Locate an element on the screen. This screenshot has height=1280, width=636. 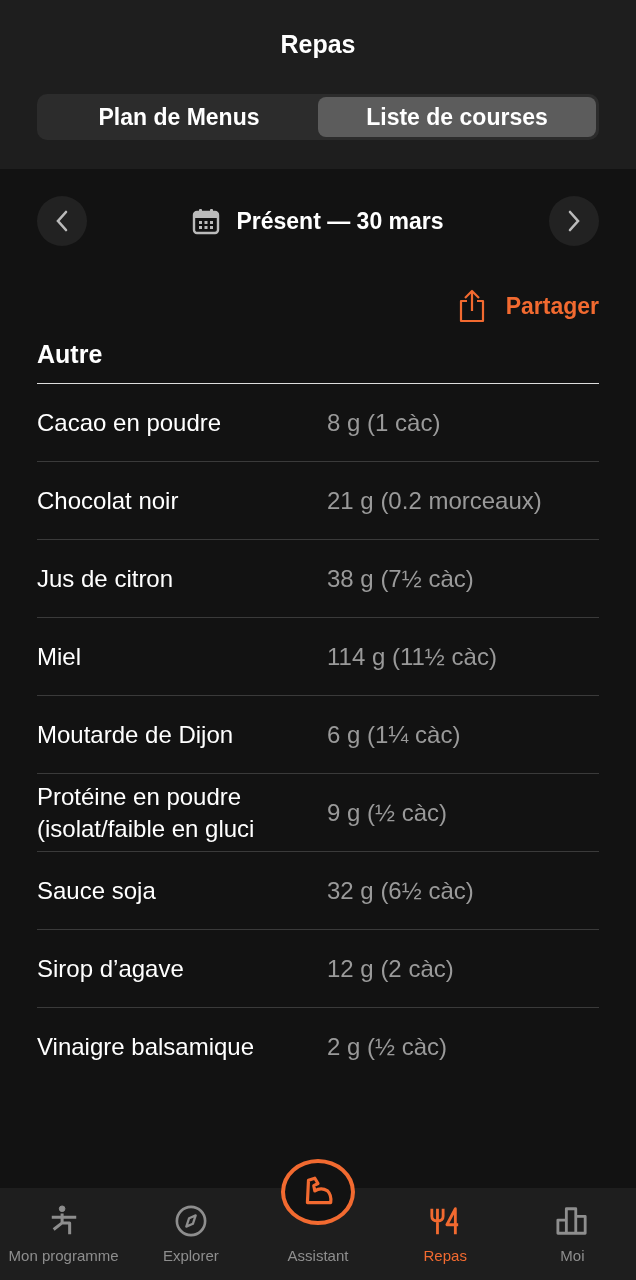
bar-chart-icon is located at coordinates (572, 1221).